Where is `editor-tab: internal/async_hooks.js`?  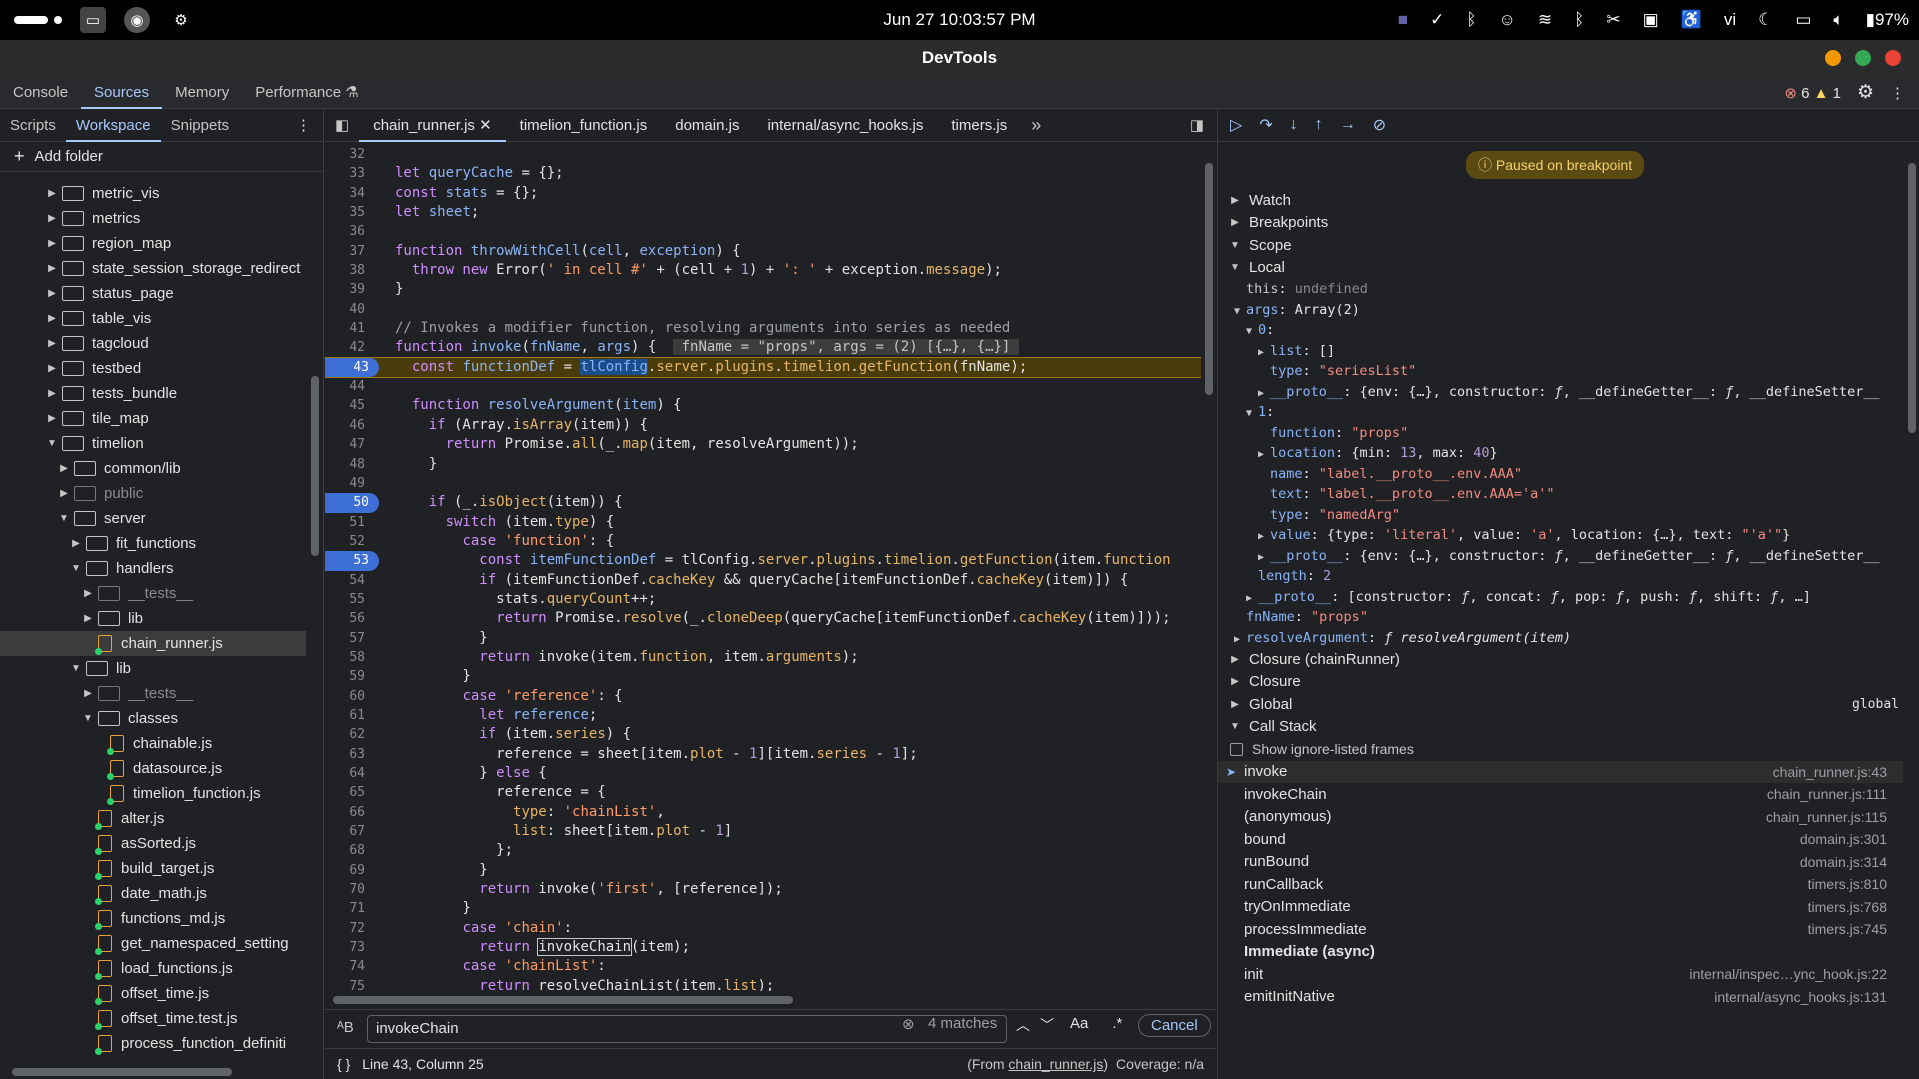 editor-tab: internal/async_hooks.js is located at coordinates (845, 125).